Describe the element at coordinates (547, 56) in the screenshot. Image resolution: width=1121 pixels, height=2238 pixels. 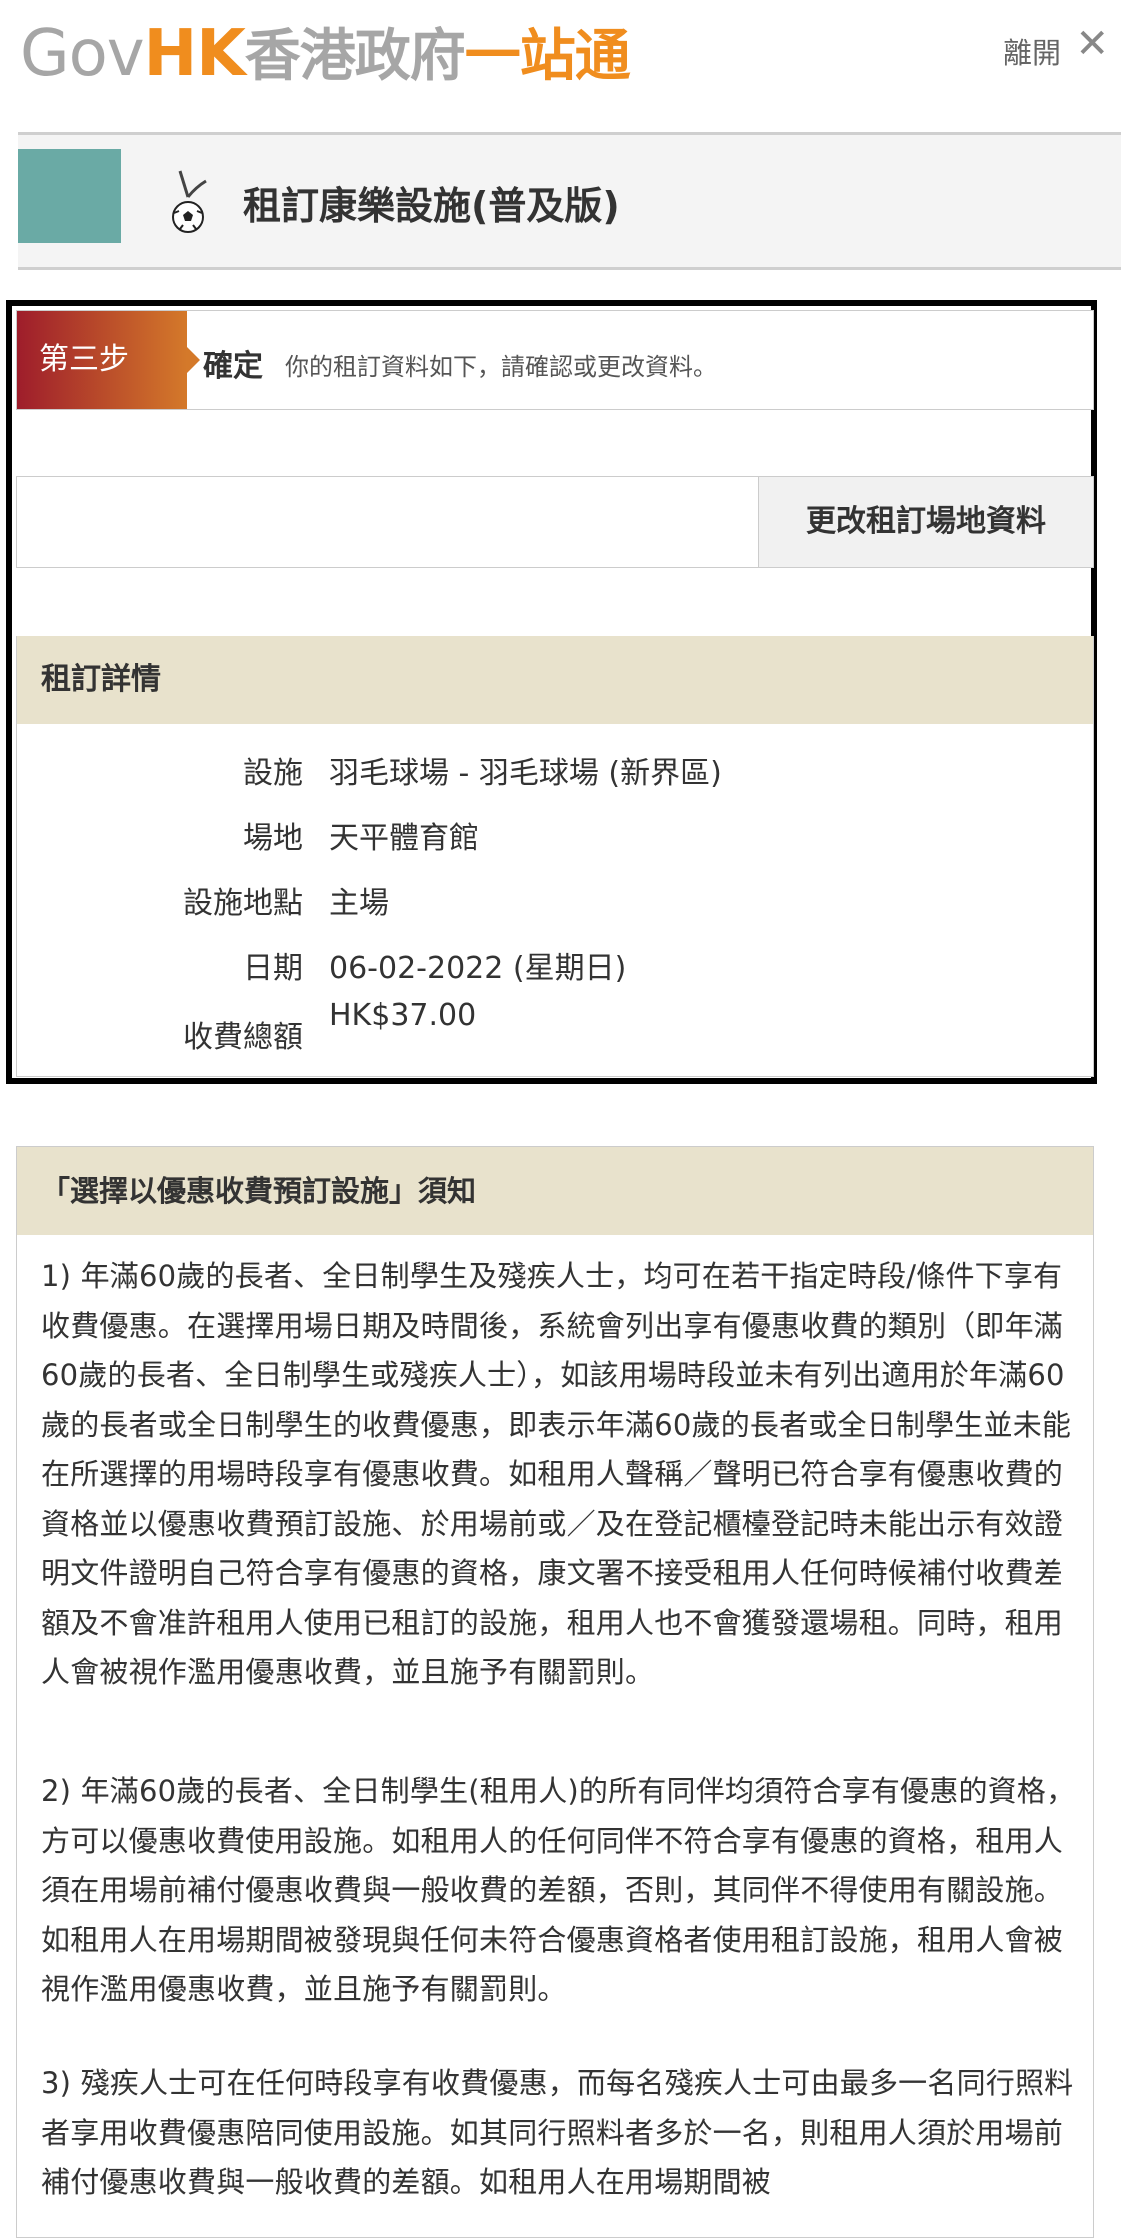
I see `logo-zh2-text: 一站通` at that location.